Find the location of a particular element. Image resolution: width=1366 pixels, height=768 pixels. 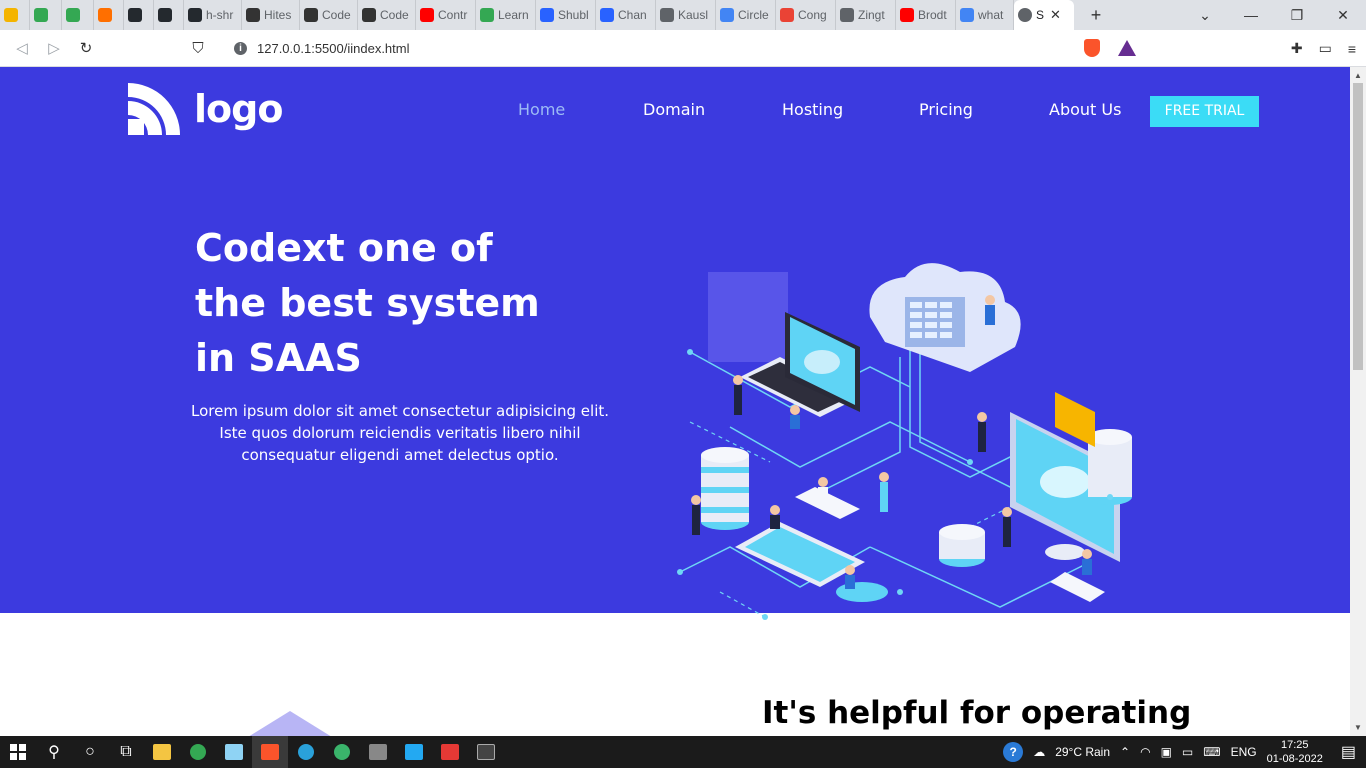

language-indicator: ENG is located at coordinates (1244, 752).